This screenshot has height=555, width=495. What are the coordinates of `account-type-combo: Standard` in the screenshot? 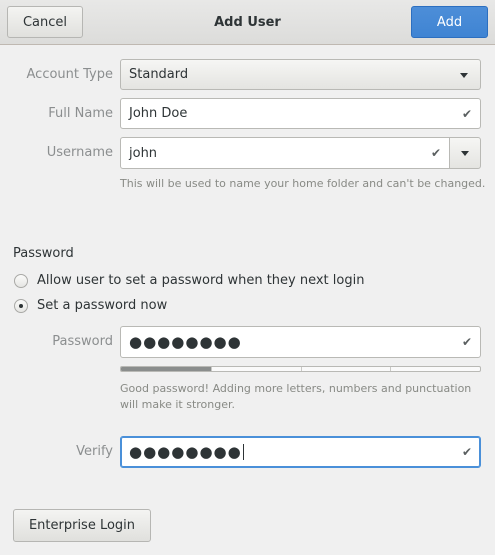 It's located at (300, 74).